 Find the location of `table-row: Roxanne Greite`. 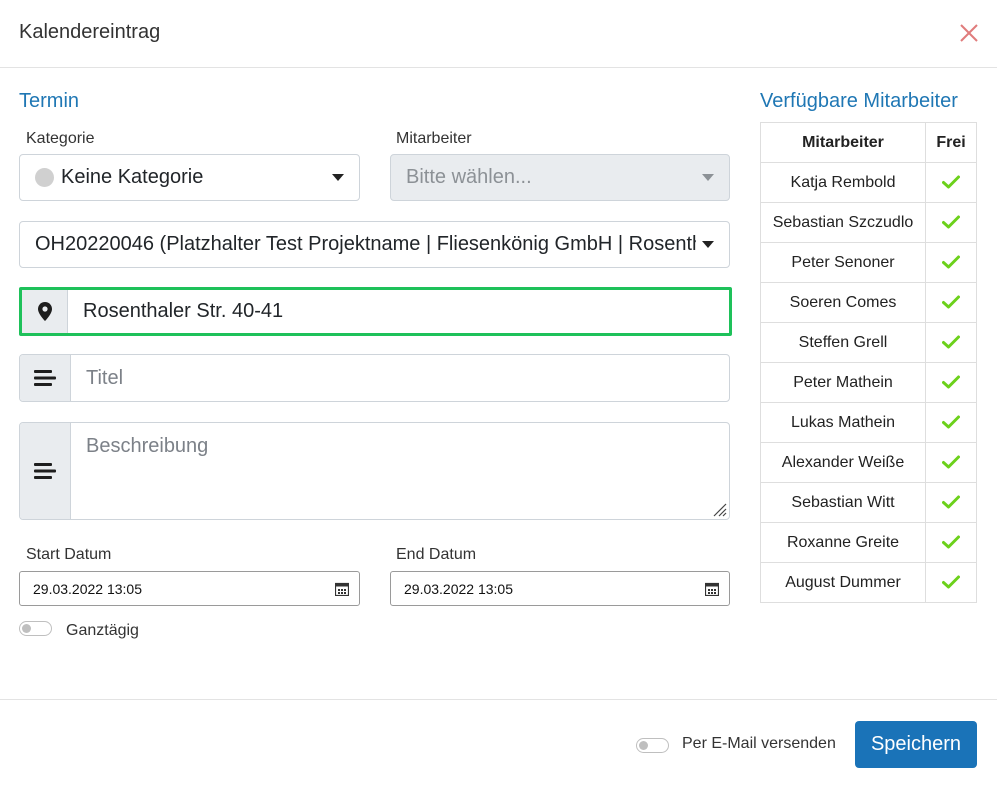

table-row: Roxanne Greite is located at coordinates (868, 542).